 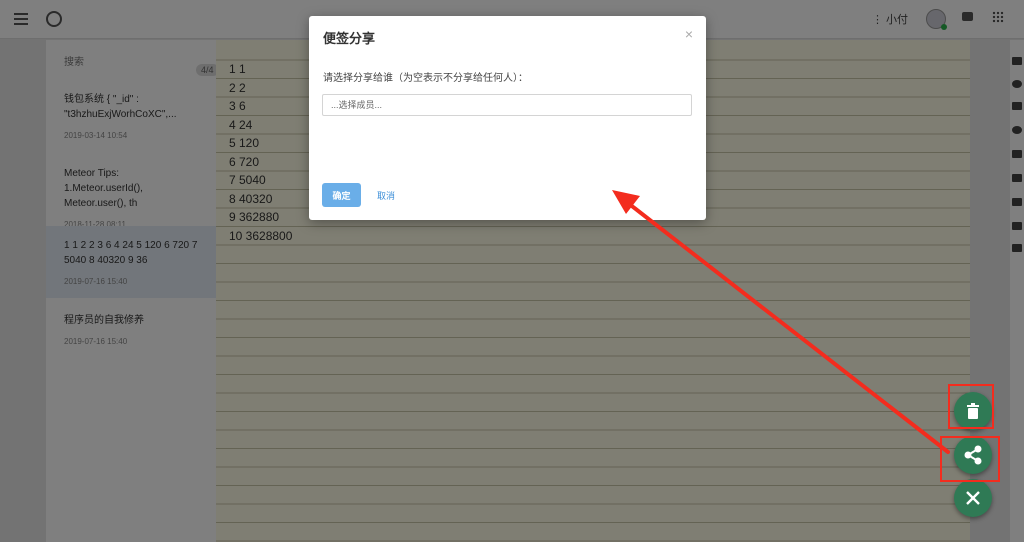 I want to click on close-icon, so click(x=973, y=498).